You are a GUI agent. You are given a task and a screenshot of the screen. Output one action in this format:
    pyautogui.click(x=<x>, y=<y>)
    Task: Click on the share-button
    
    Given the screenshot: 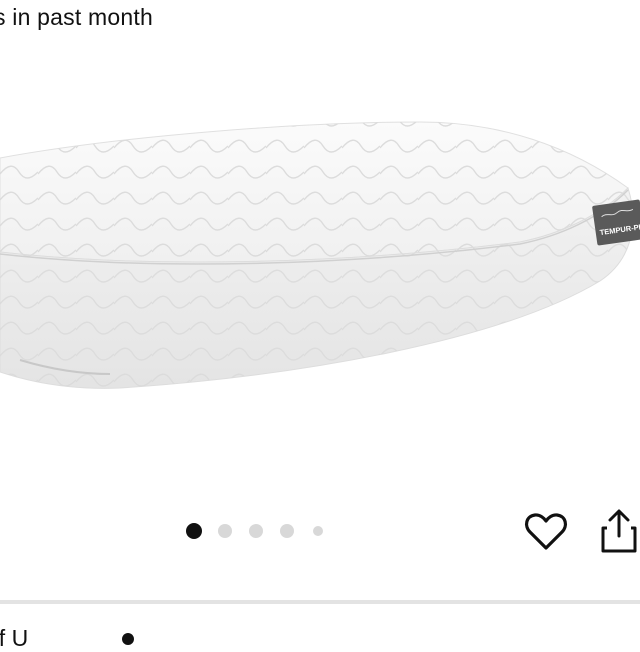 What is the action you would take?
    pyautogui.click(x=619, y=531)
    